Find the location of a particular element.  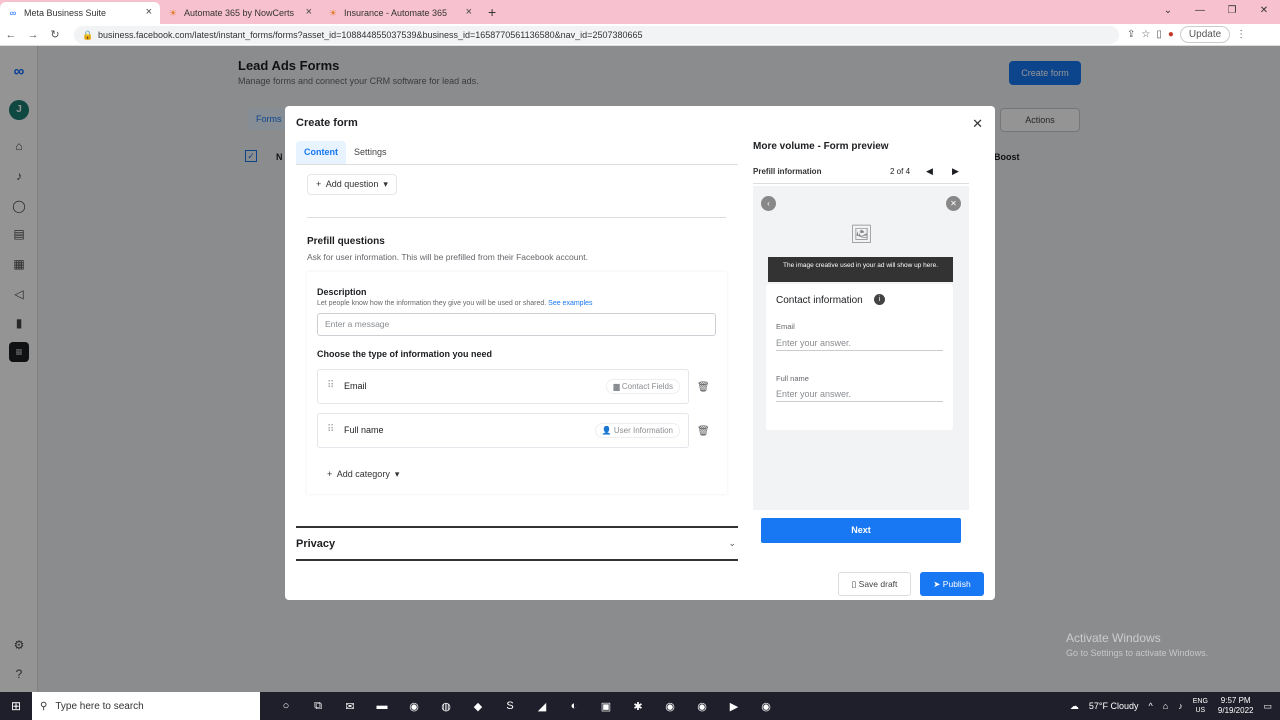

add-question-label: Add question is located at coordinates (352, 184).